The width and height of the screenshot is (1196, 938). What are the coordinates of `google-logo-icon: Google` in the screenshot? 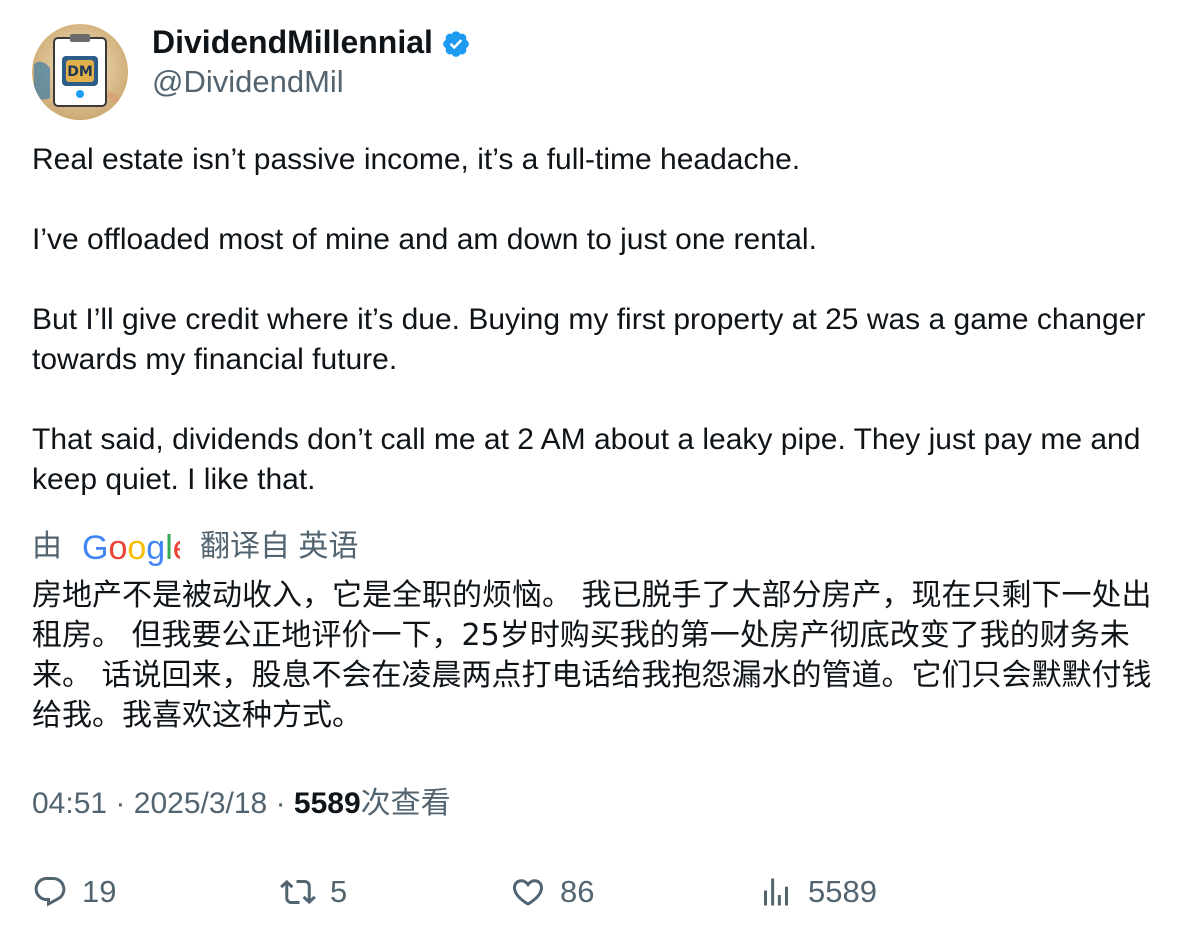 It's located at (131, 548).